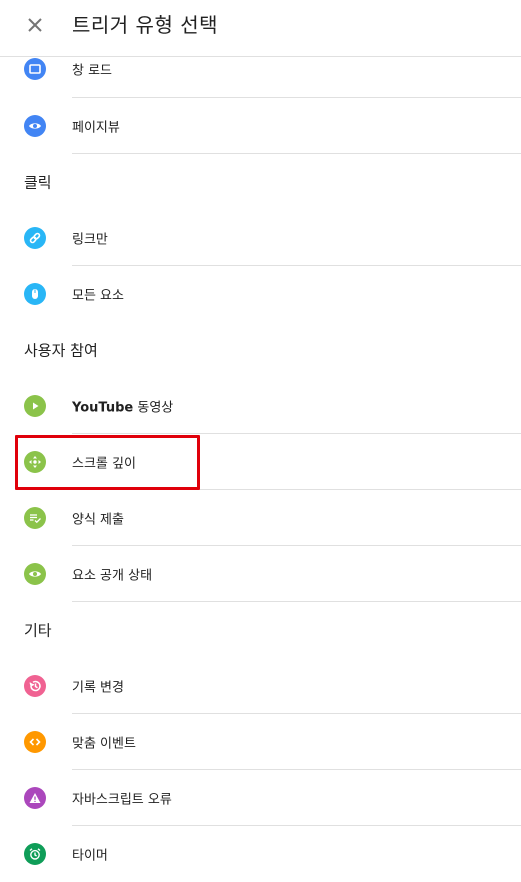 Image resolution: width=521 pixels, height=882 pixels. I want to click on trigger-label: 타이머, so click(90, 856).